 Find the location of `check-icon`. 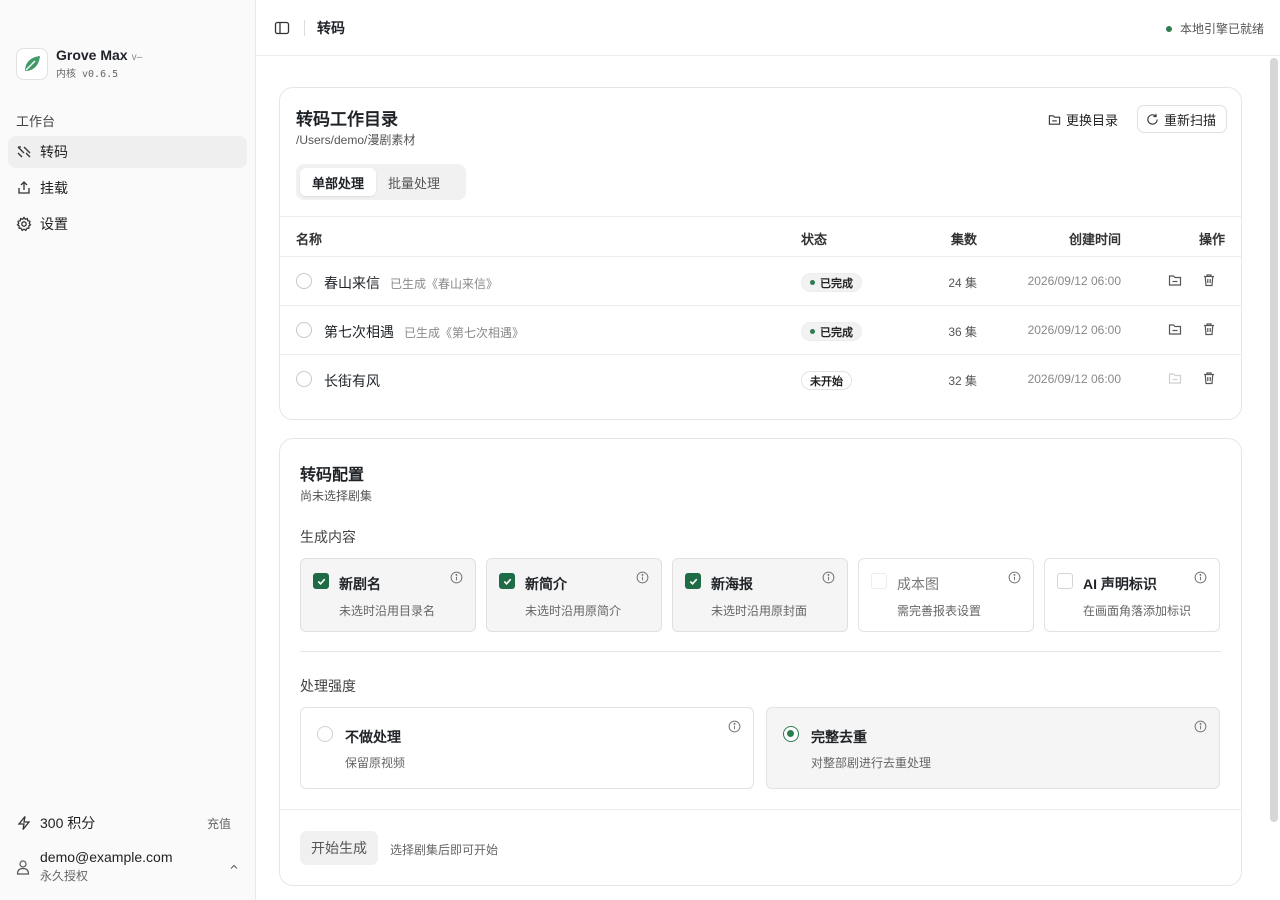

check-icon is located at coordinates (507, 581).